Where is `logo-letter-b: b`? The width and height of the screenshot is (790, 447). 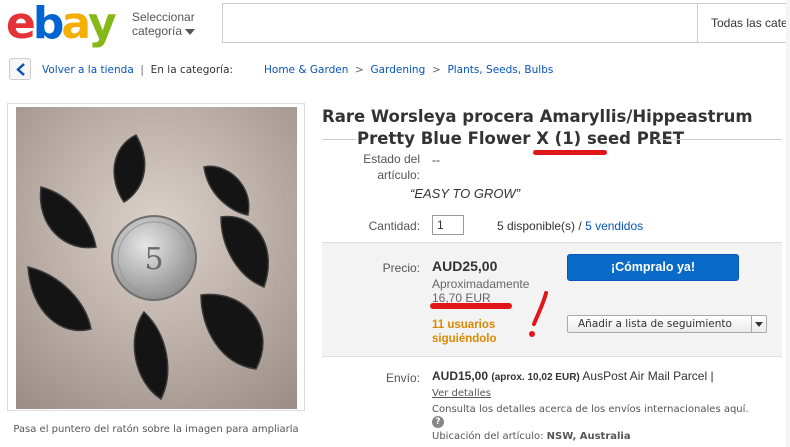 logo-letter-b: b is located at coordinates (48, 24).